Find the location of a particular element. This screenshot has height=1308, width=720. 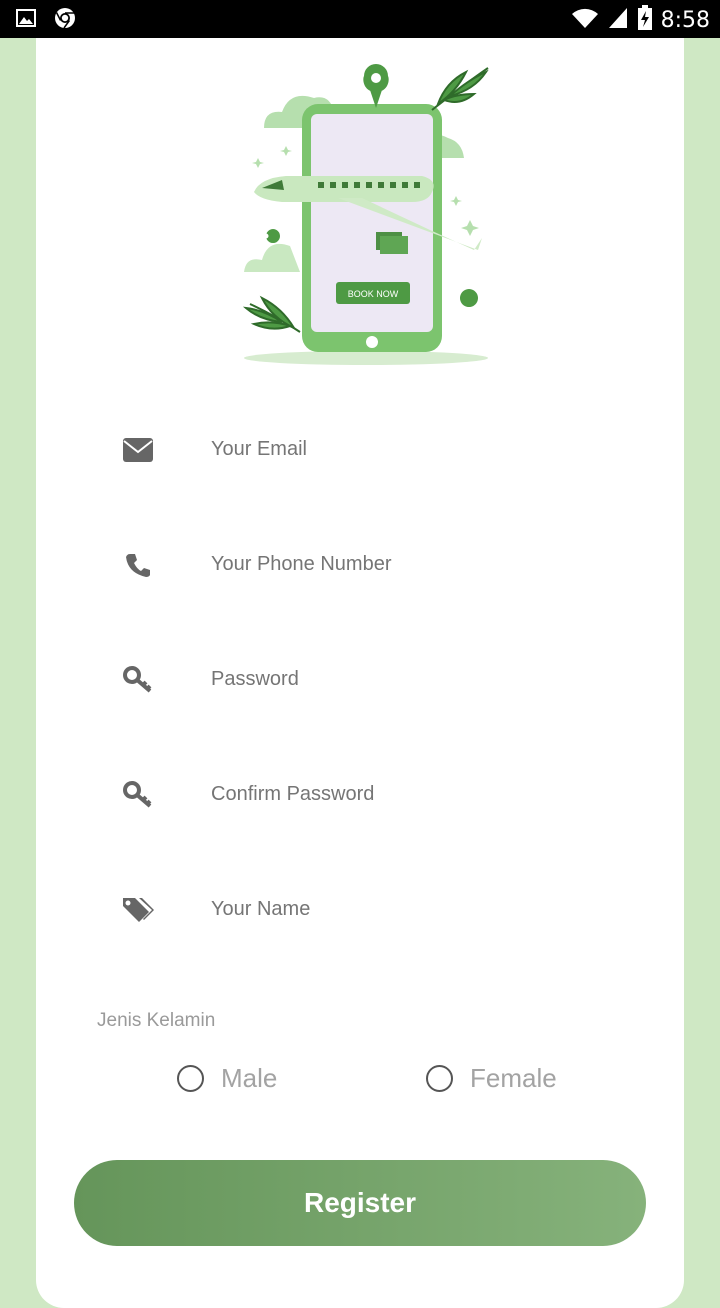

name-field is located at coordinates (360, 910).